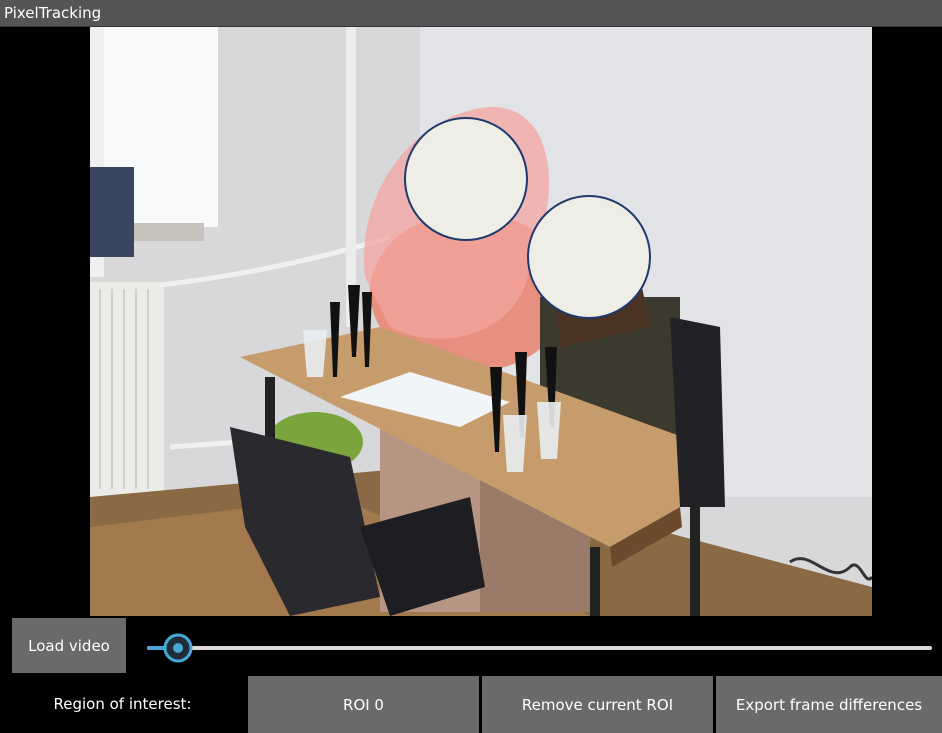 The height and width of the screenshot is (733, 942). I want to click on roi-select-button: ROI 0, so click(363, 704).